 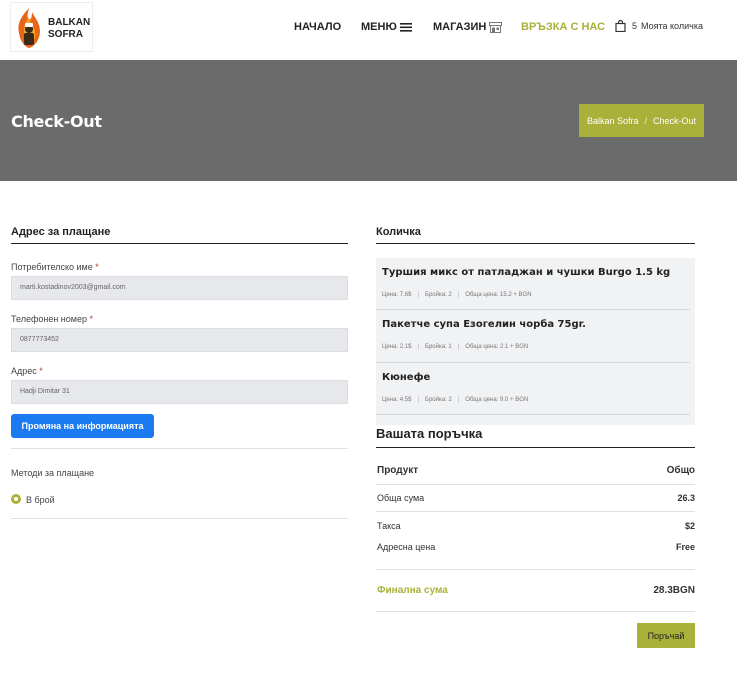 I want to click on address-label: Адрес *, so click(x=27, y=371).